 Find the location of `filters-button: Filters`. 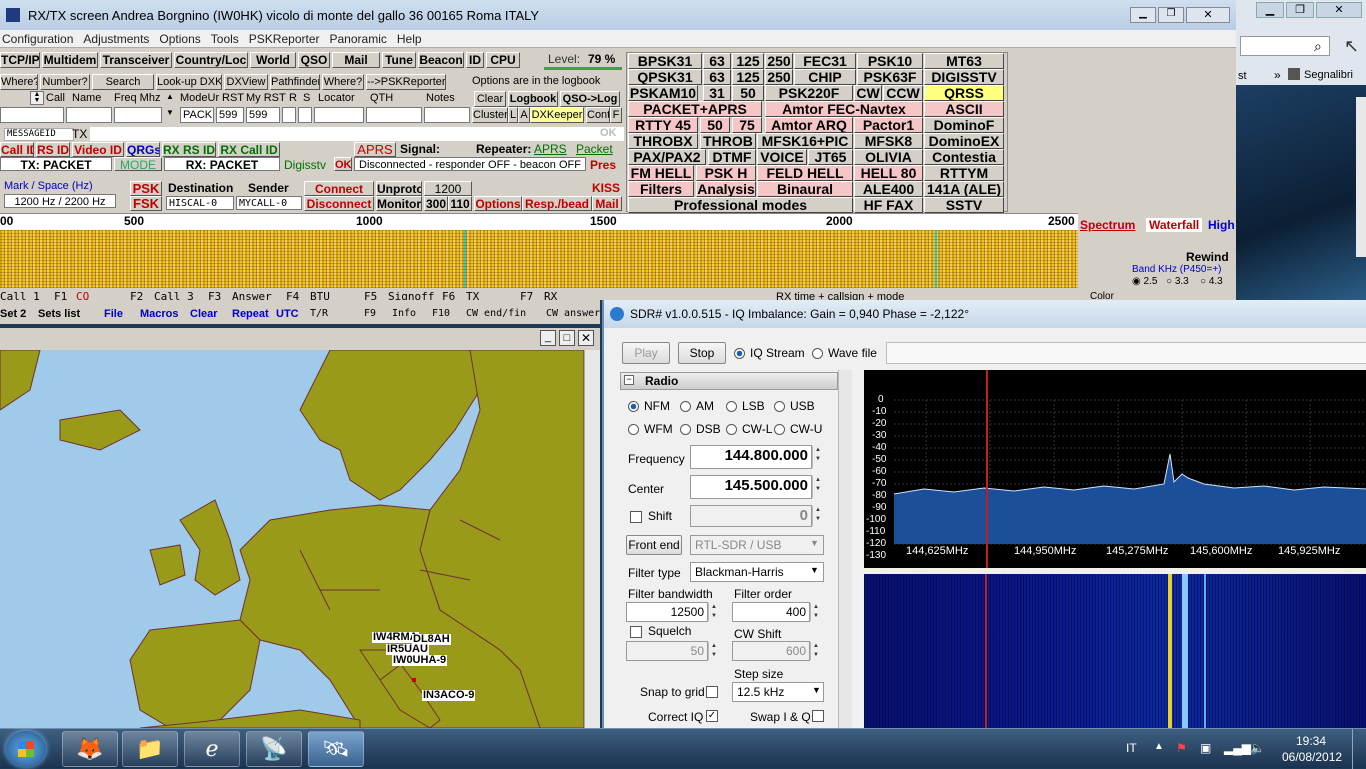

filters-button: Filters is located at coordinates (661, 189).